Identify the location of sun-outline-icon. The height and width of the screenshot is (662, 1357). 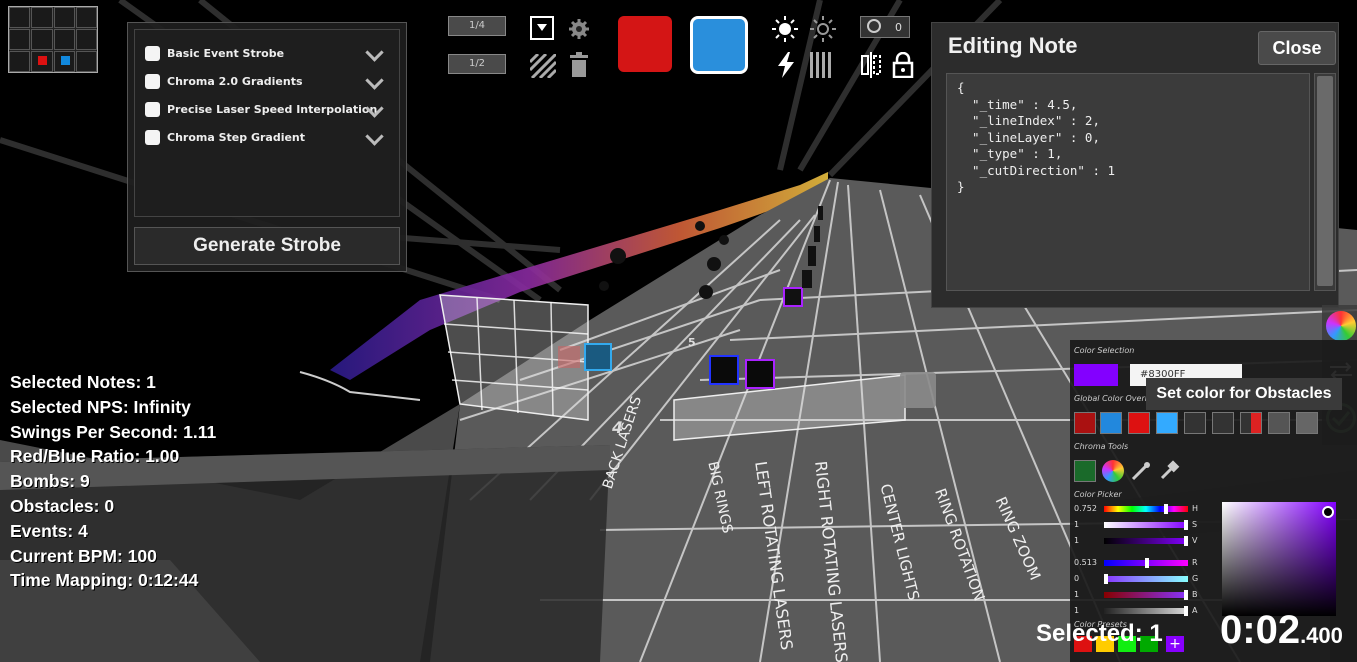
(823, 29).